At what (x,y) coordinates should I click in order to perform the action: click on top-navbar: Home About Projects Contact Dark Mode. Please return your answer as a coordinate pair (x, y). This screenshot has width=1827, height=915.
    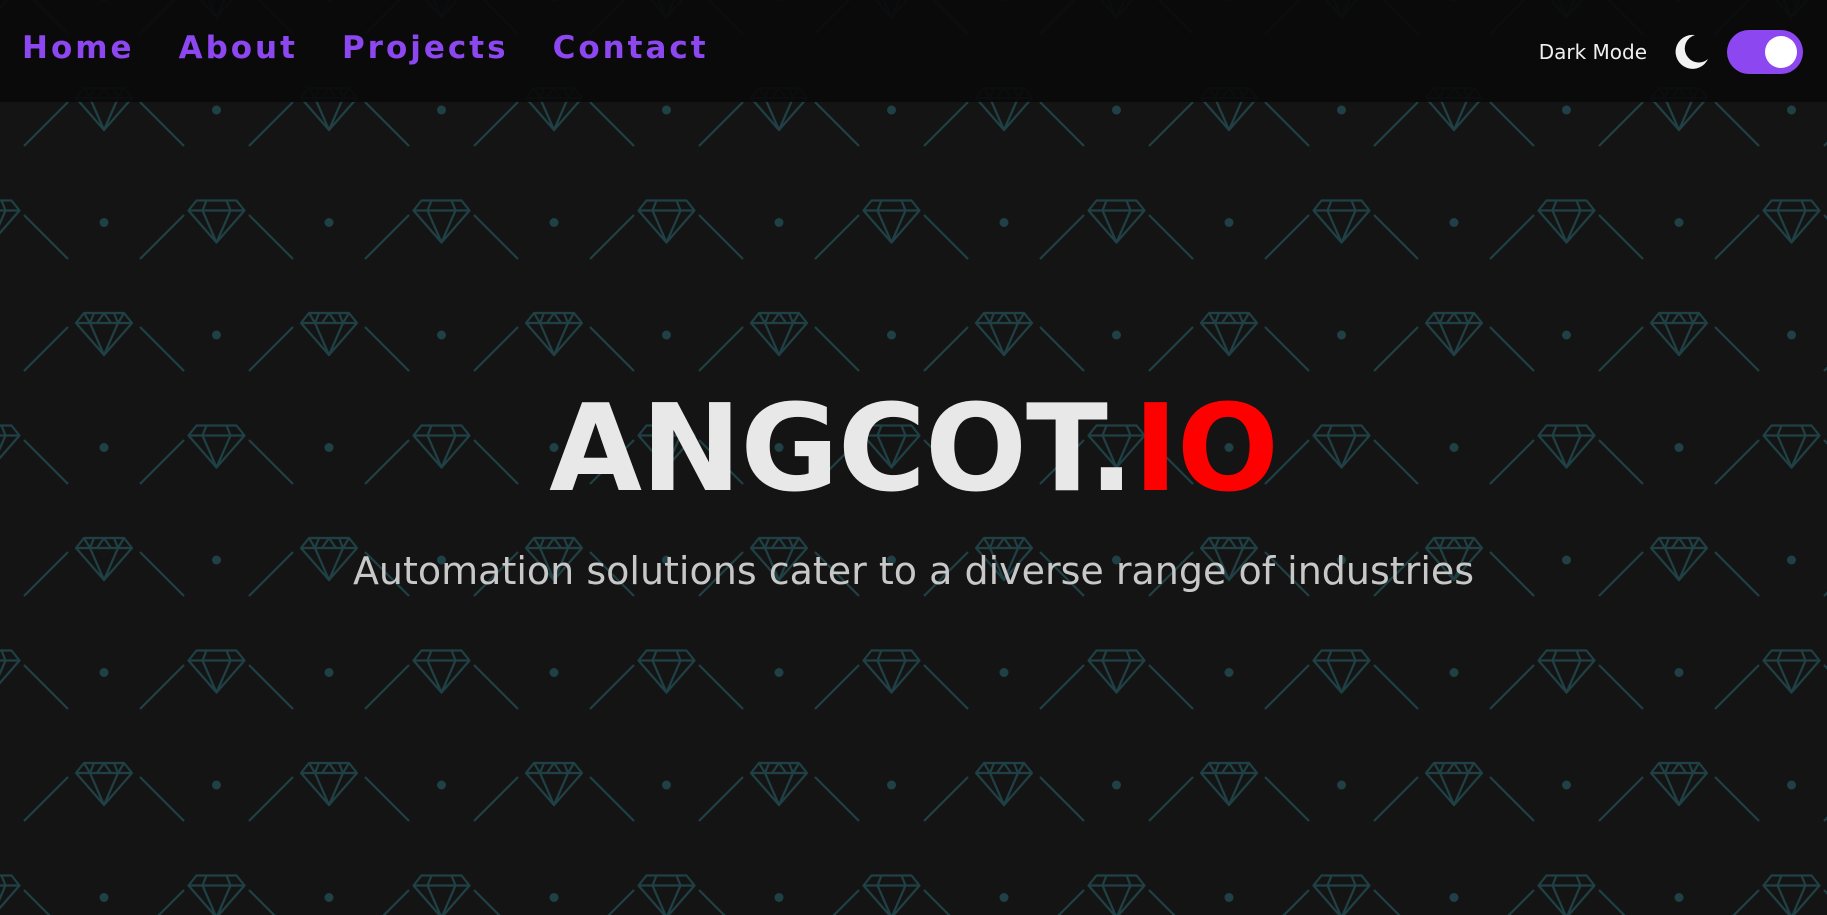
    Looking at the image, I should click on (913, 51).